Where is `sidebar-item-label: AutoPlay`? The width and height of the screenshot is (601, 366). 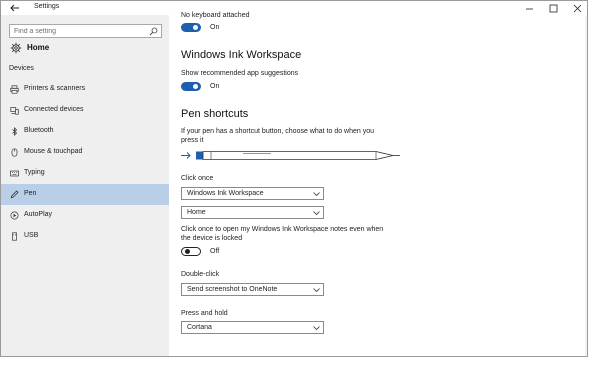
sidebar-item-label: AutoPlay is located at coordinates (38, 214).